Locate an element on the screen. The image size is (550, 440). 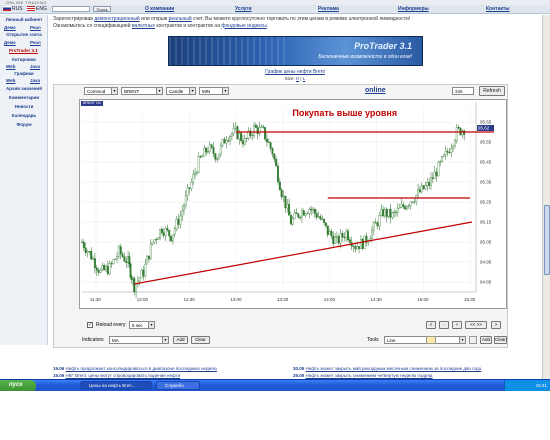
lang-en: ENG is located at coordinates (37, 9).